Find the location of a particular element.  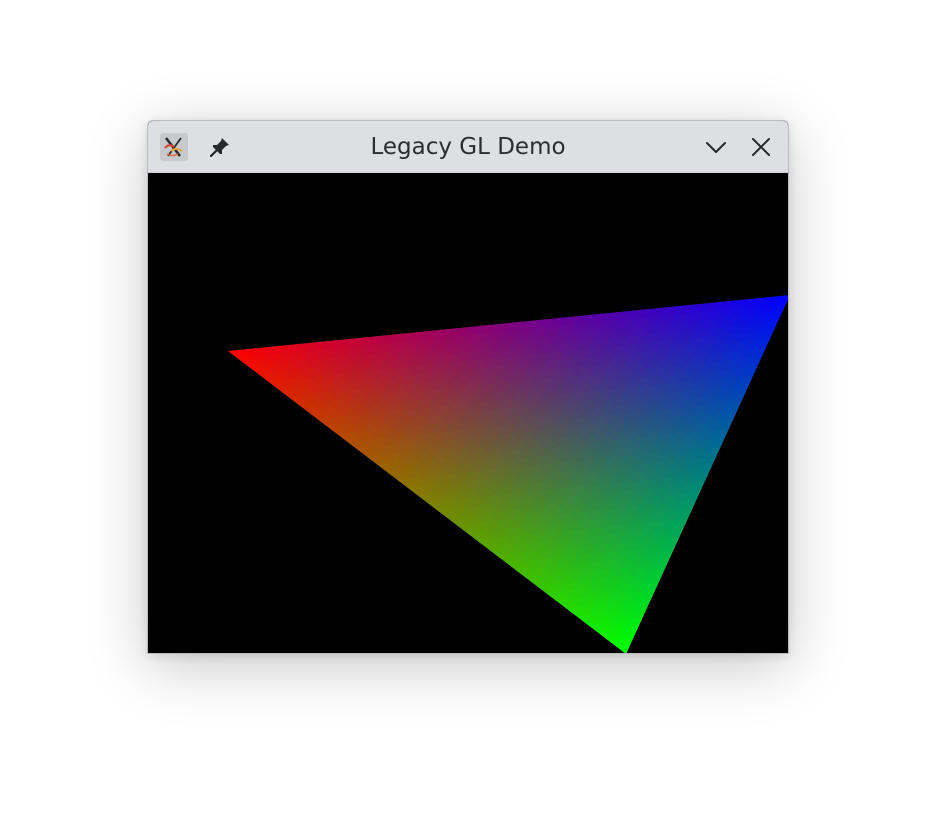

chevron-down-icon is located at coordinates (716, 147).